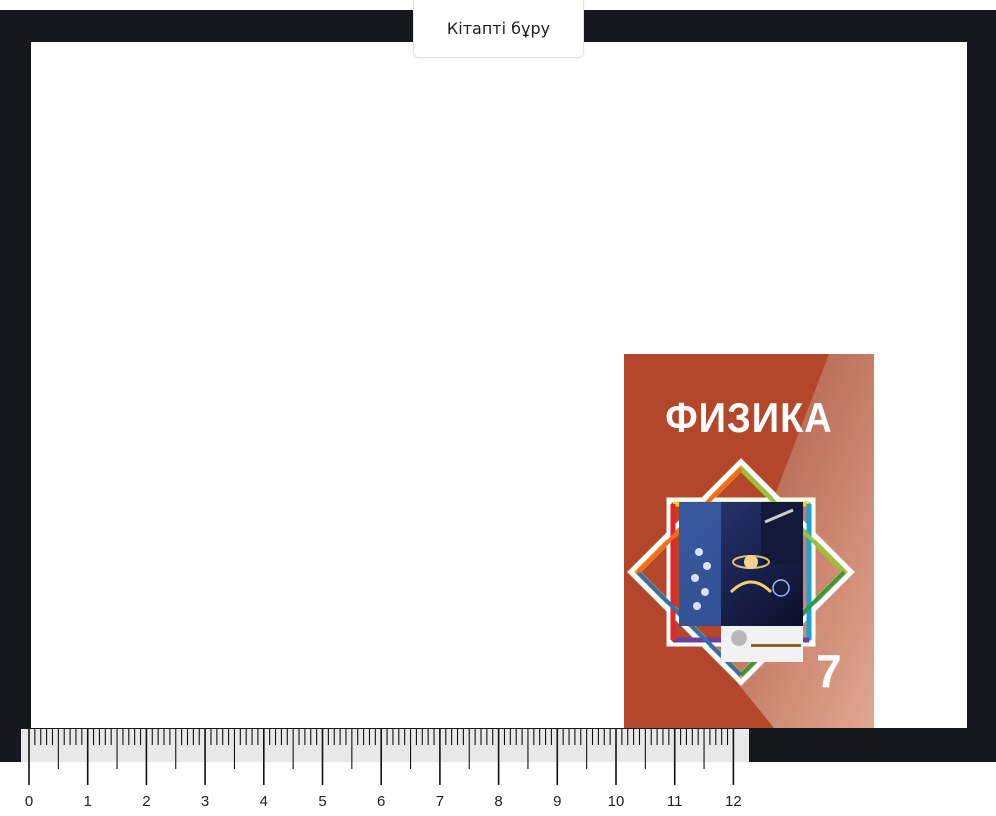 Image resolution: width=996 pixels, height=816 pixels. Describe the element at coordinates (29, 801) in the screenshot. I see `ruler-label: 0` at that location.